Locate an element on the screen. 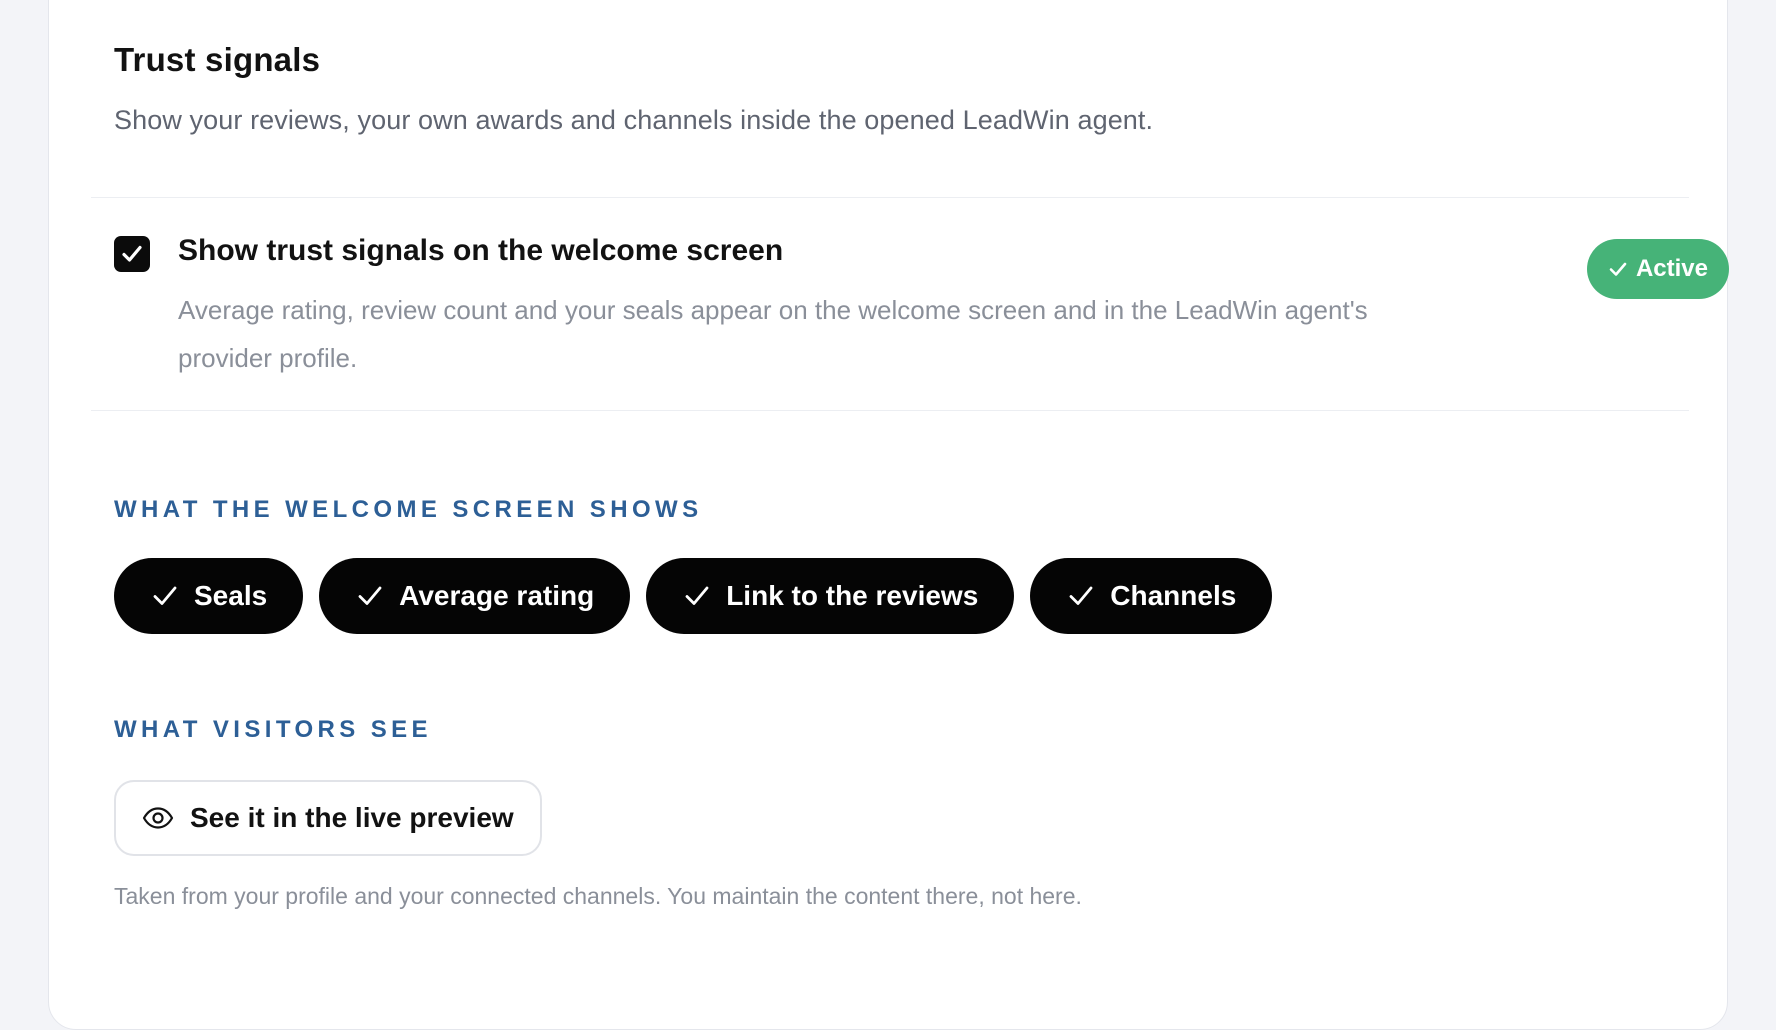 The width and height of the screenshot is (1776, 1030). chip-link-to-reviews: Link to the reviews is located at coordinates (830, 596).